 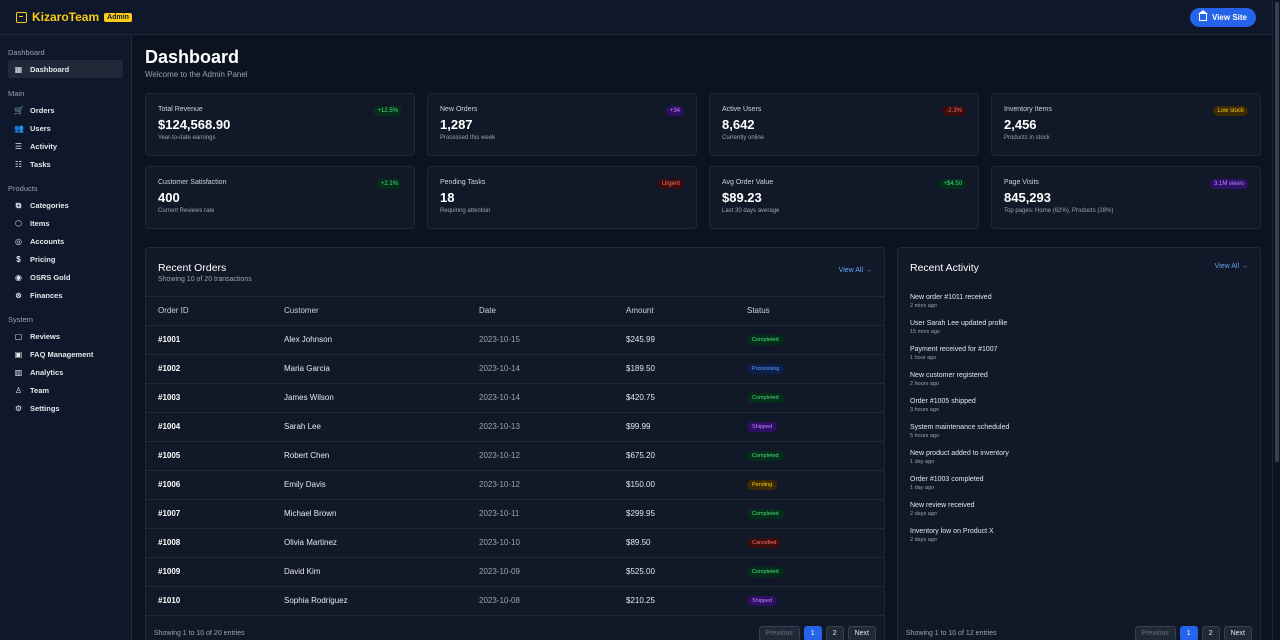 I want to click on order-date: 2023-10-11, so click(x=540, y=514).